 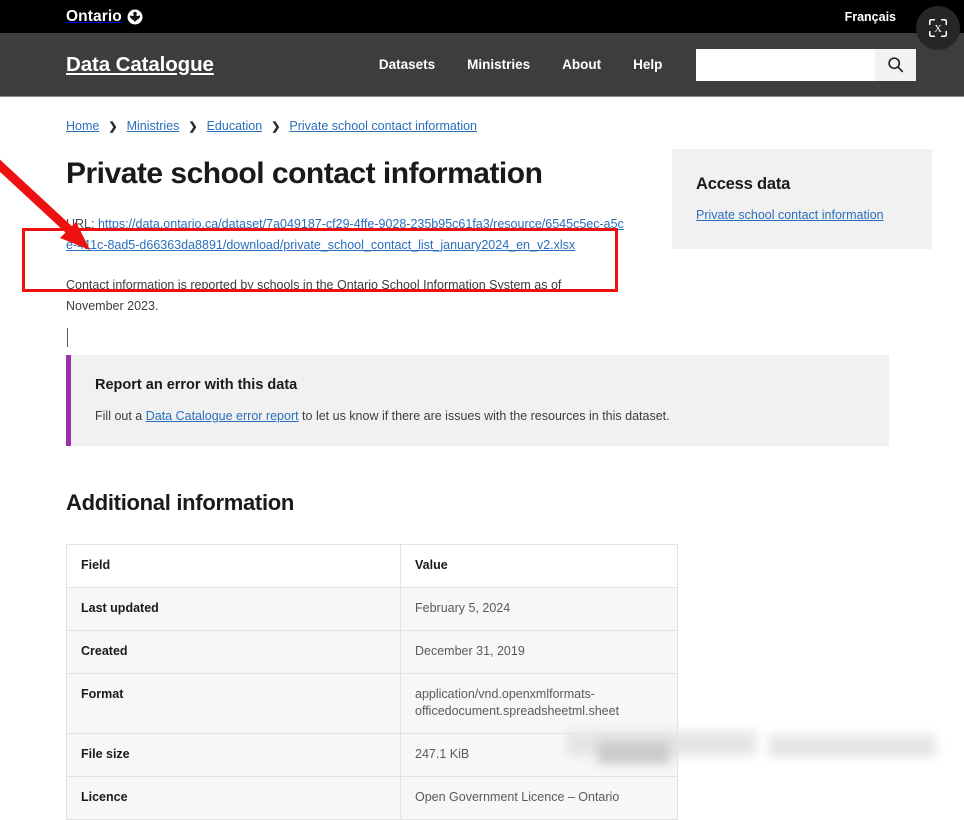 I want to click on table-head: Field Value, so click(x=372, y=566).